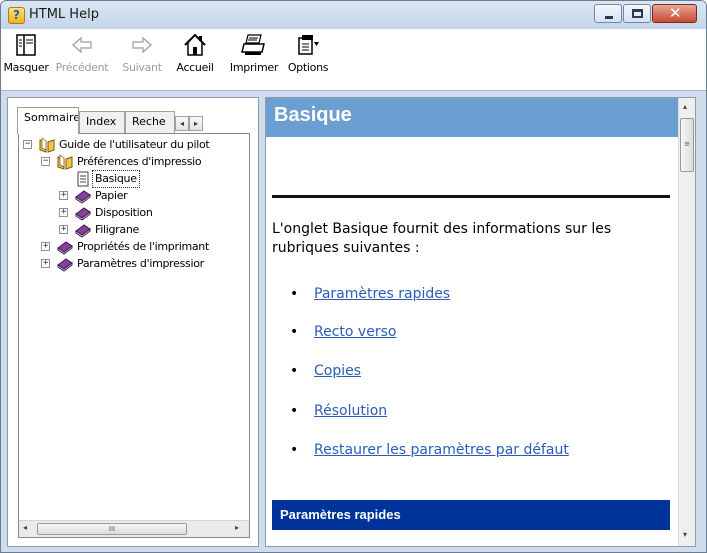  I want to click on home-button: Accueil, so click(195, 60).